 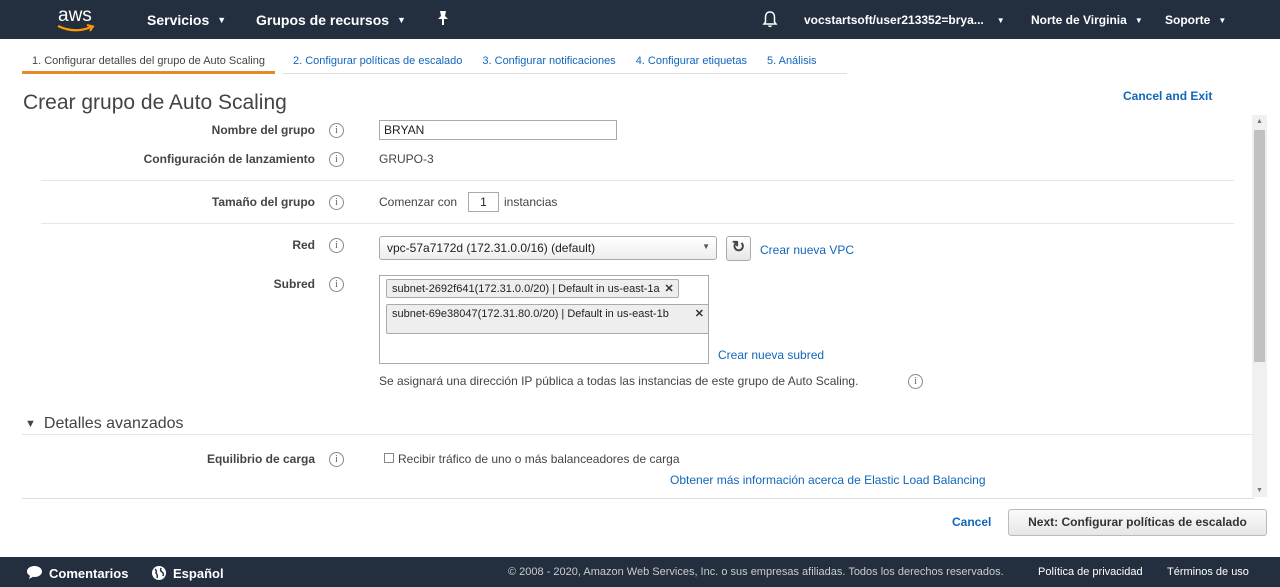 I want to click on scrollbar-thumb, so click(x=1259, y=246).